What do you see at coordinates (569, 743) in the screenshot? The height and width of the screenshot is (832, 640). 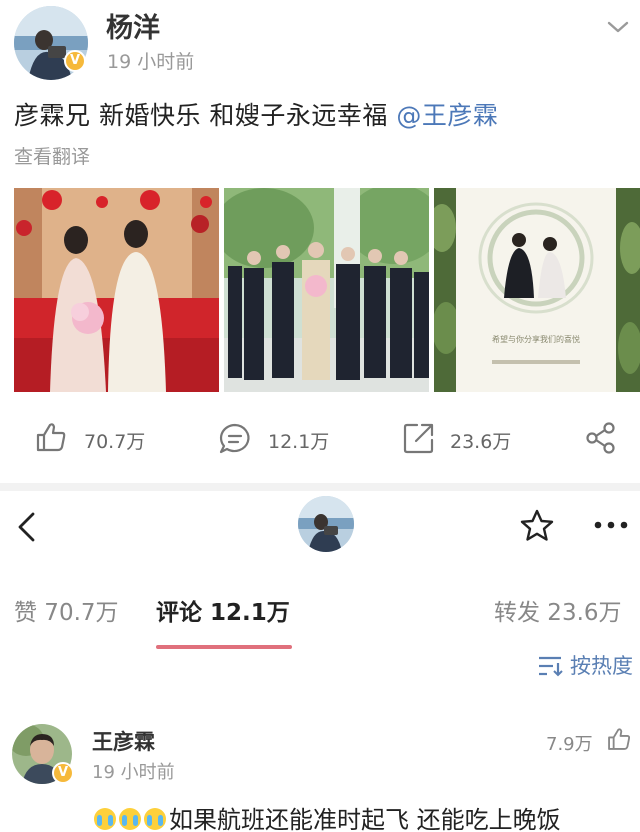 I see `comment-like-count: 7.9万` at bounding box center [569, 743].